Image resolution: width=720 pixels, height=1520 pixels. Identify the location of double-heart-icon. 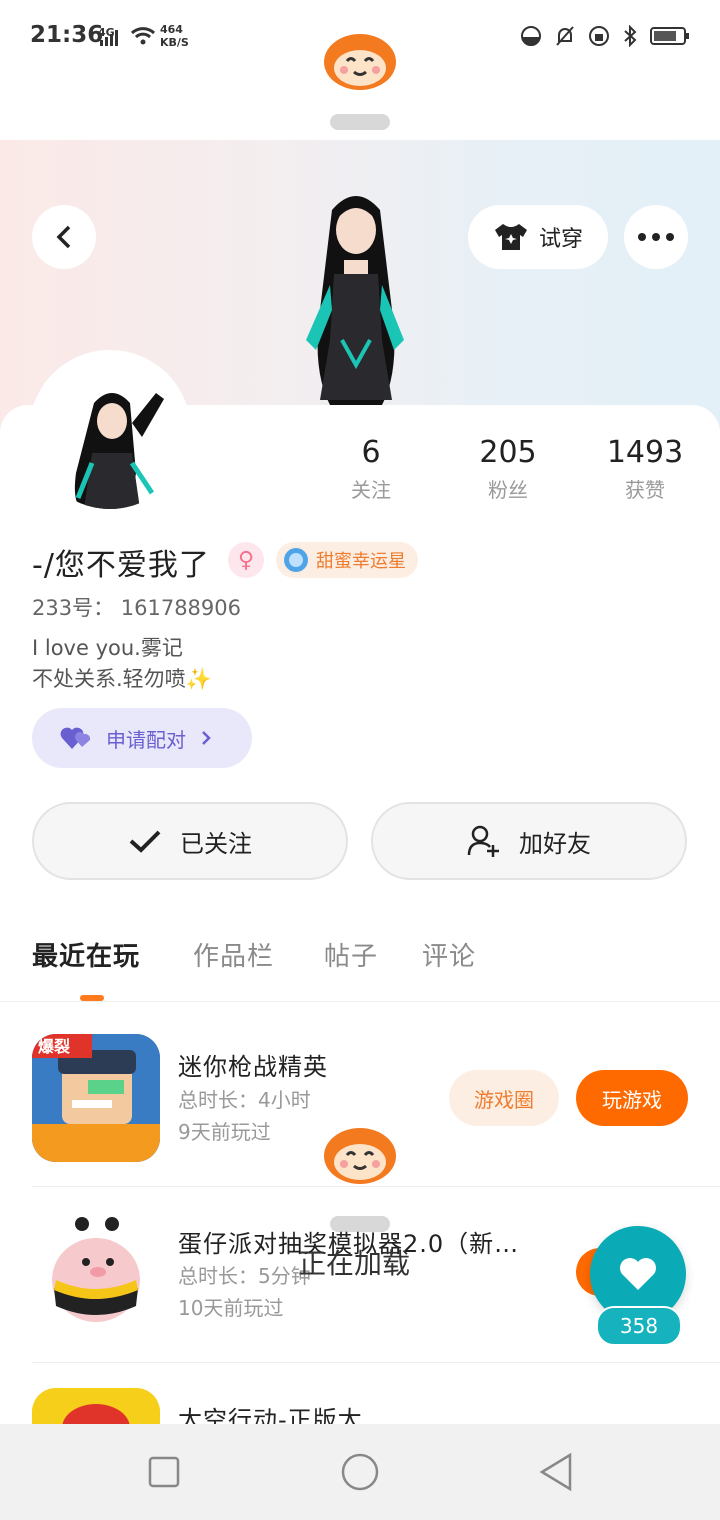
(75, 738).